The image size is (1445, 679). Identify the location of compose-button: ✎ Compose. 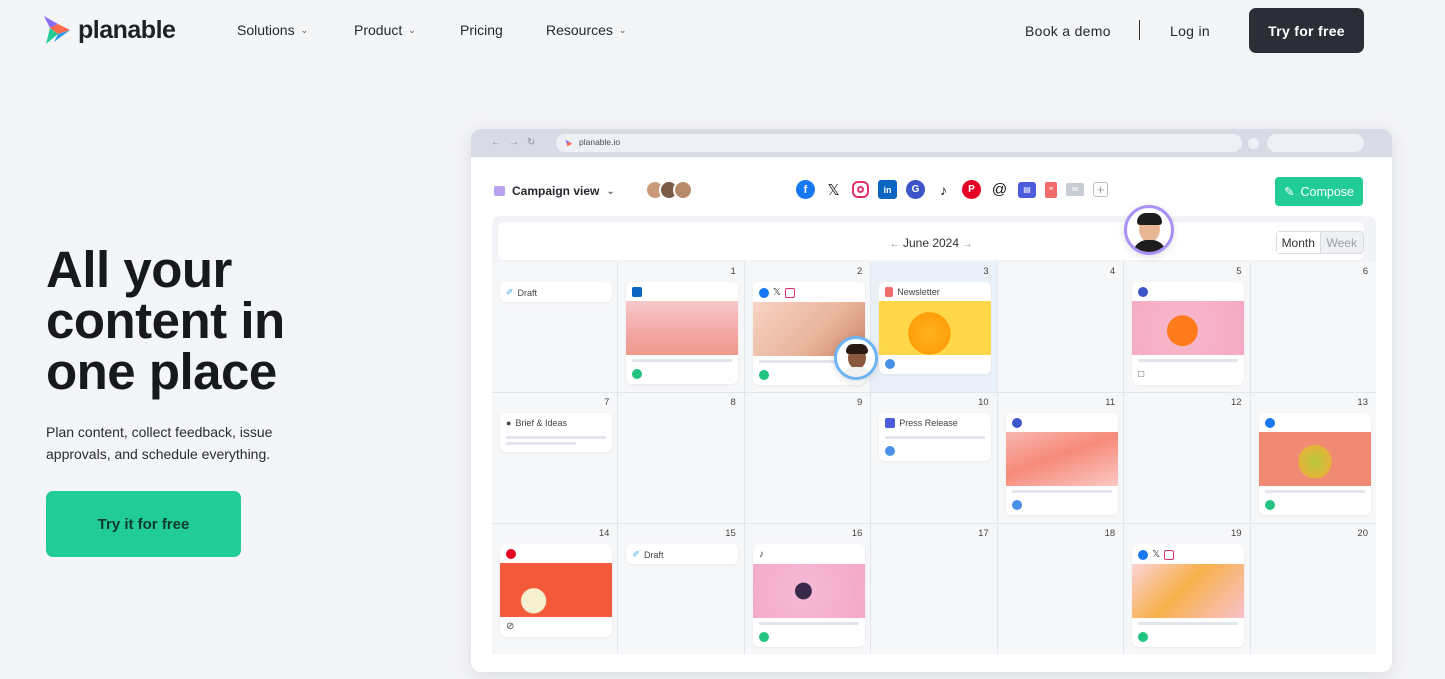
(1319, 191).